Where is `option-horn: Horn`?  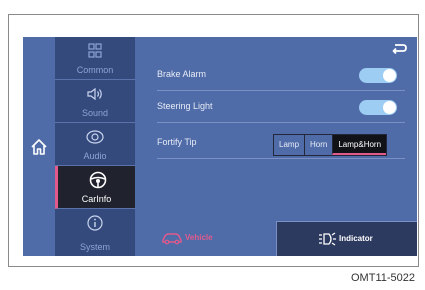 option-horn: Horn is located at coordinates (318, 145).